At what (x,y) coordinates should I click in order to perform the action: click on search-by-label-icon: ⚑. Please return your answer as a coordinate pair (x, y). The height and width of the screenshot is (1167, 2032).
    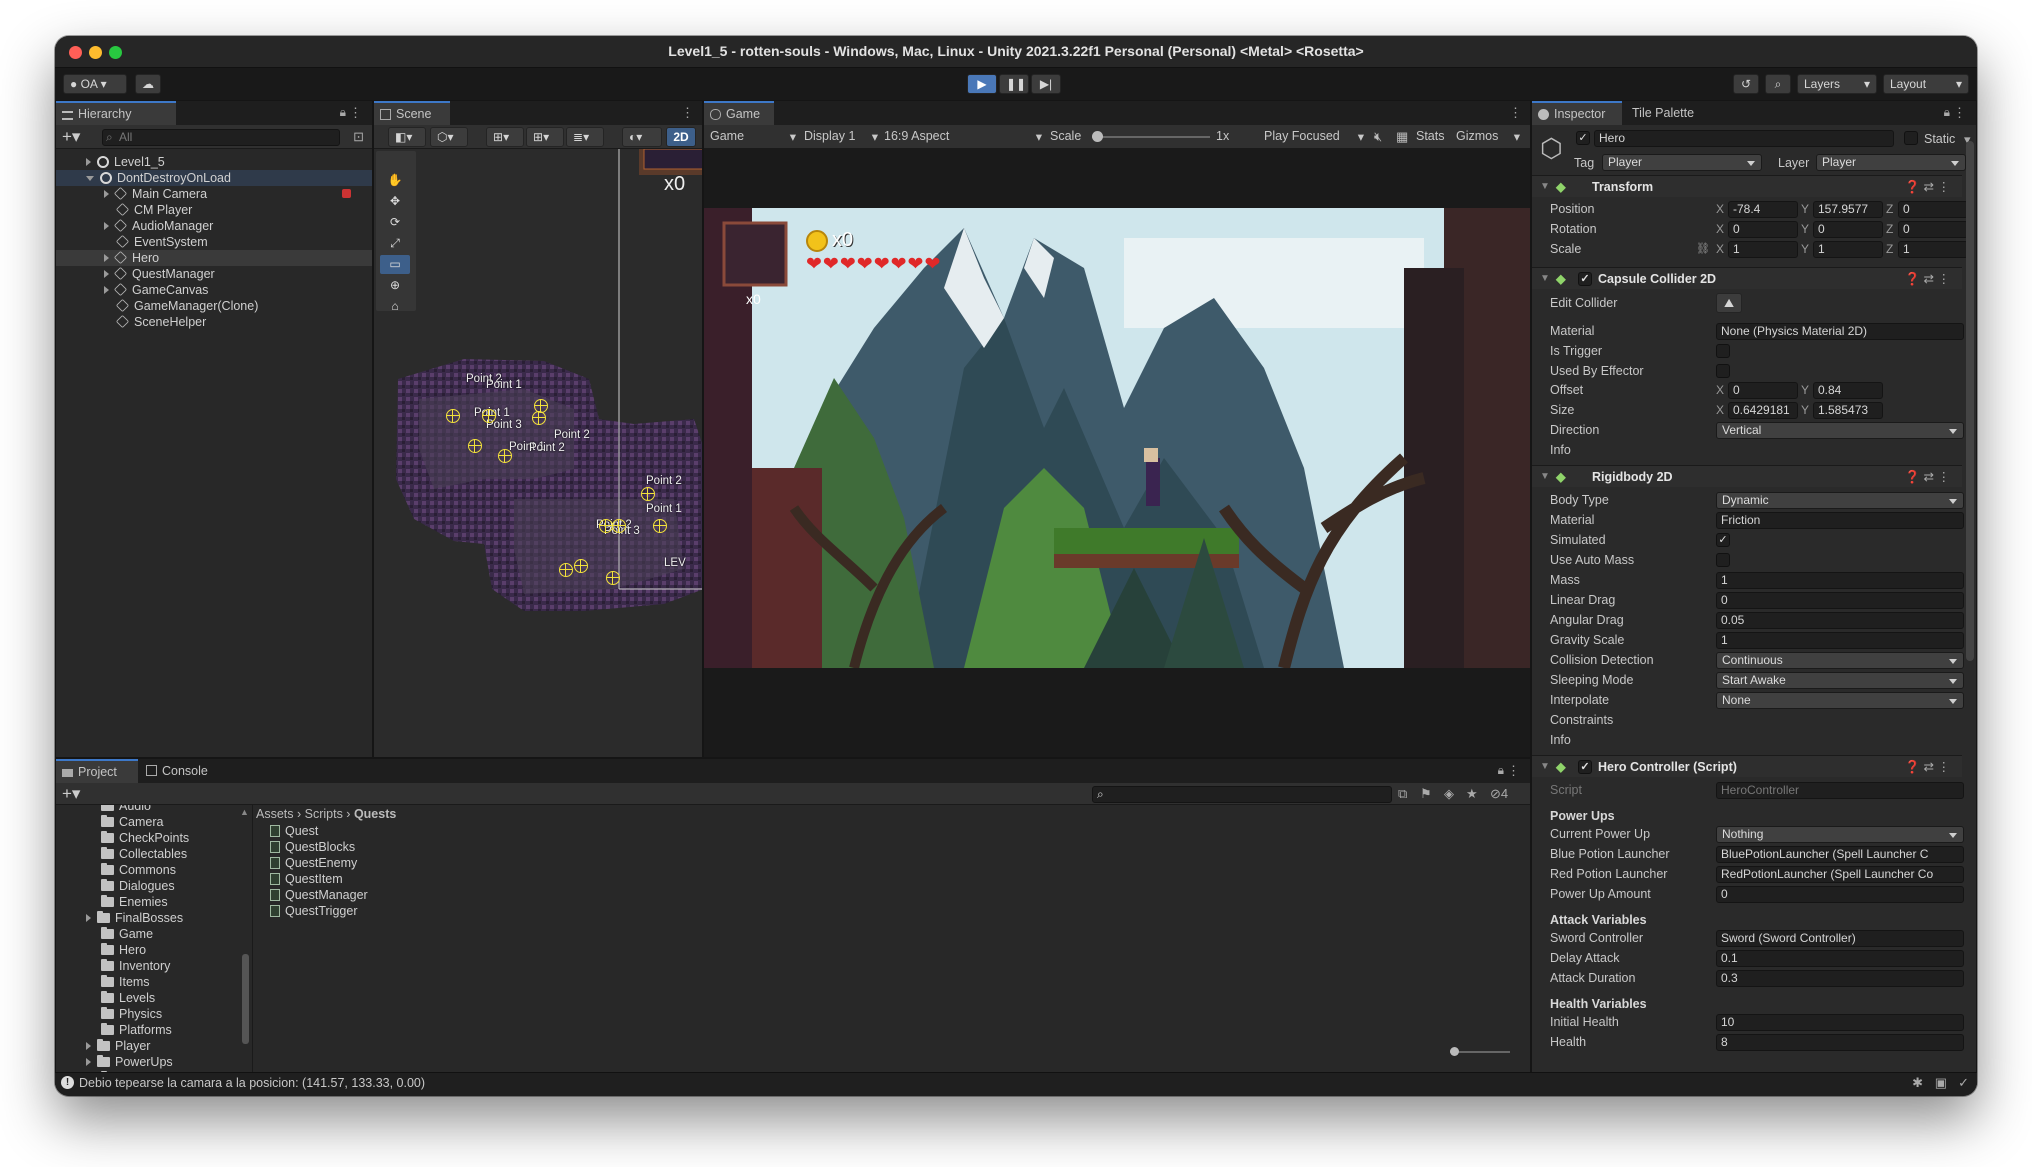
    Looking at the image, I should click on (1426, 794).